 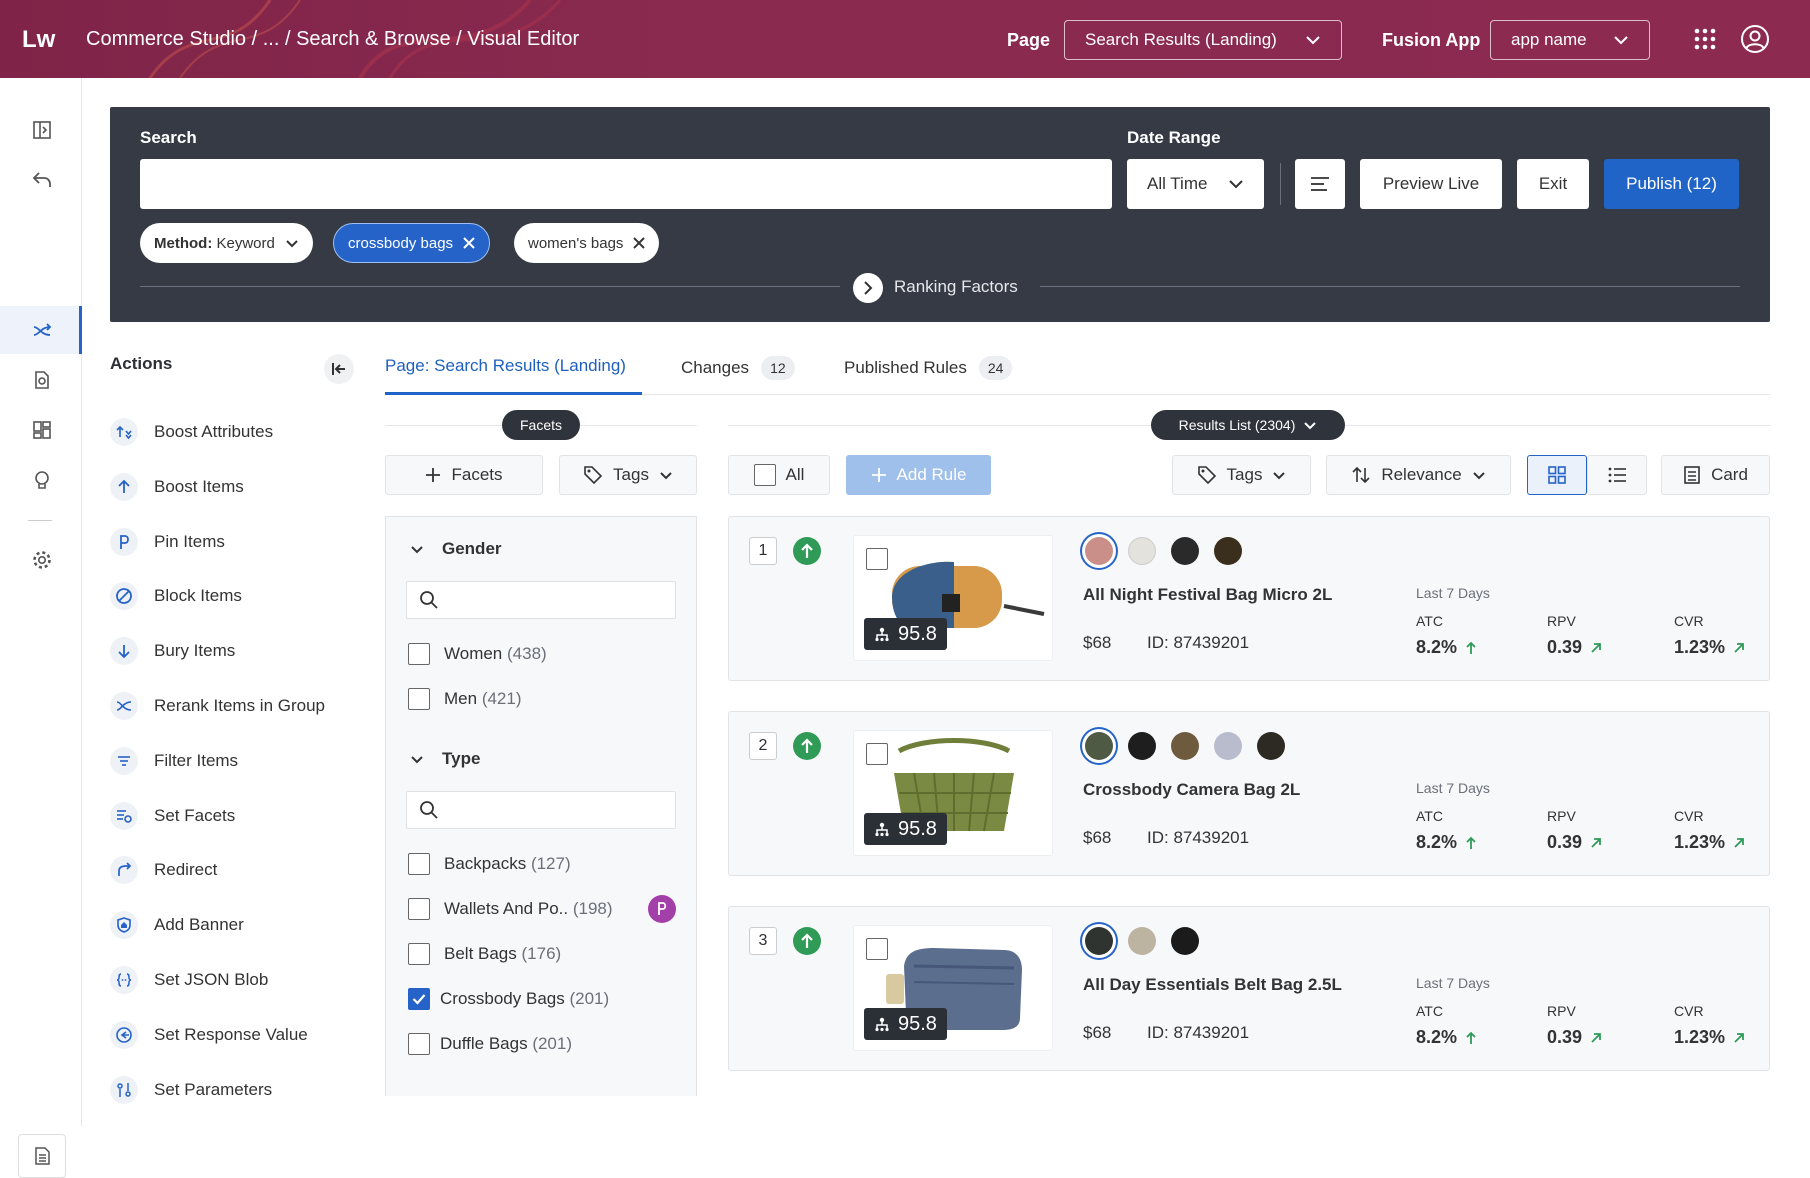 What do you see at coordinates (918, 475) in the screenshot?
I see `add-rule-button: Add Rule` at bounding box center [918, 475].